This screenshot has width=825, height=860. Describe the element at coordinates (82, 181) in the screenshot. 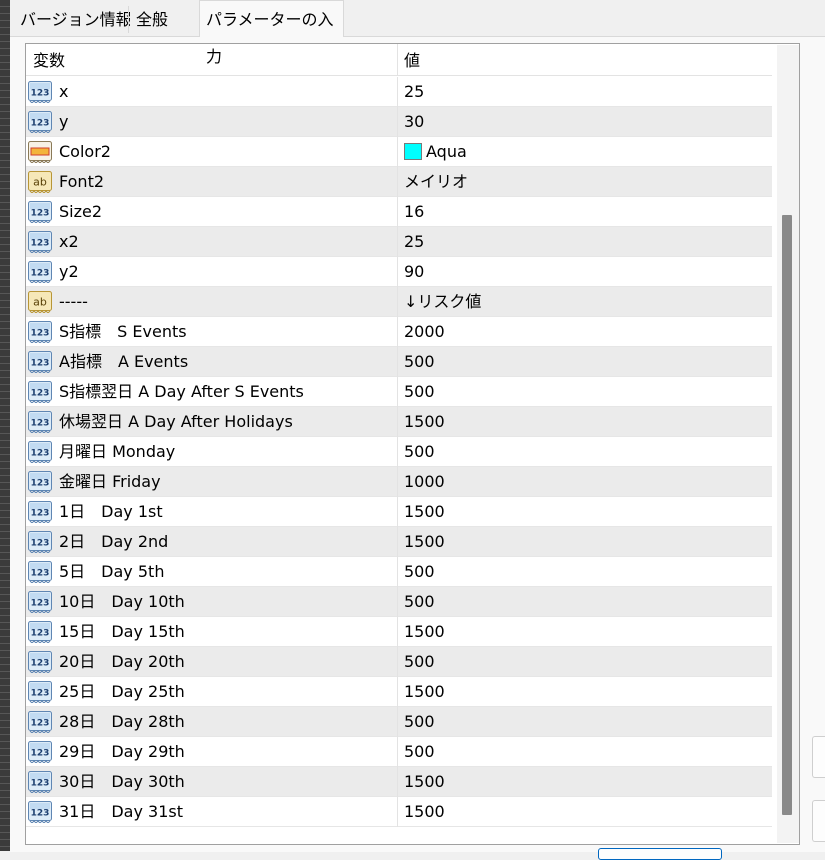

I see `parameter-name: Font2` at that location.